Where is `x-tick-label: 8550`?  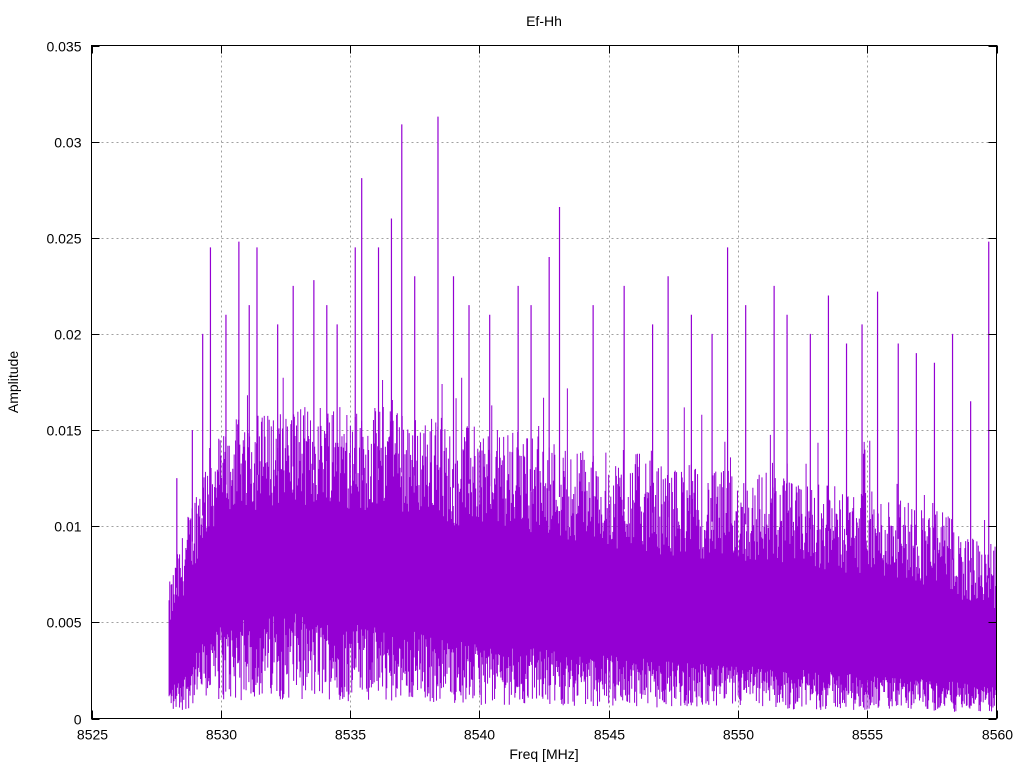 x-tick-label: 8550 is located at coordinates (738, 735).